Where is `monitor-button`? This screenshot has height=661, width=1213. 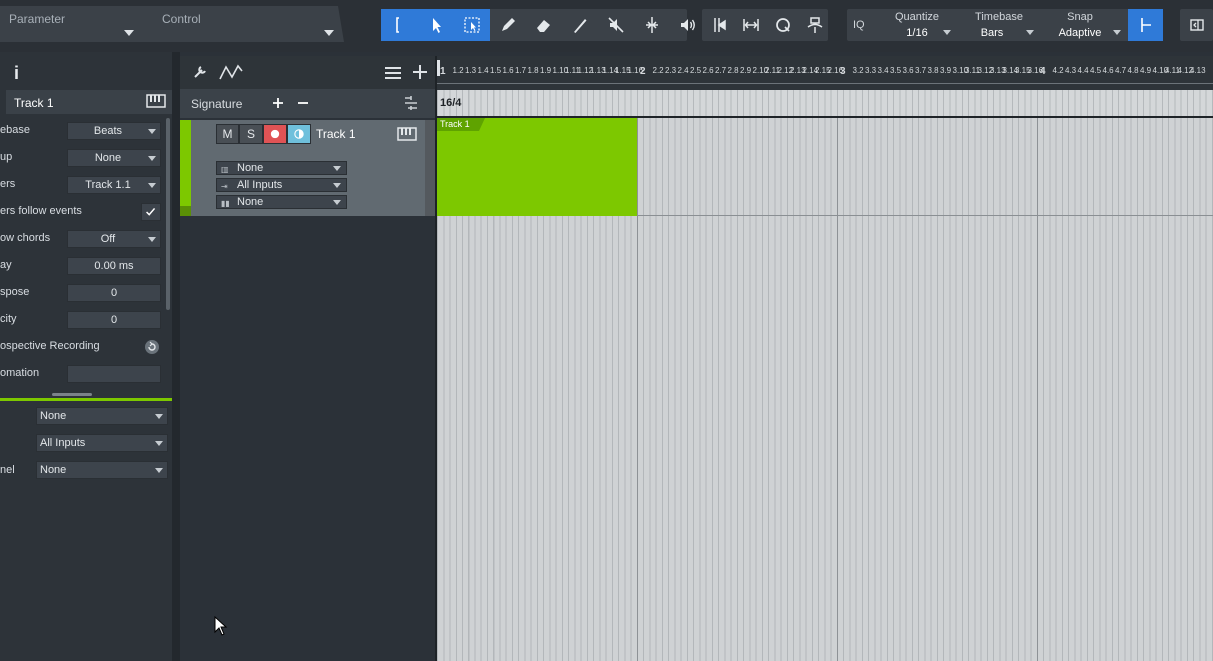 monitor-button is located at coordinates (299, 134).